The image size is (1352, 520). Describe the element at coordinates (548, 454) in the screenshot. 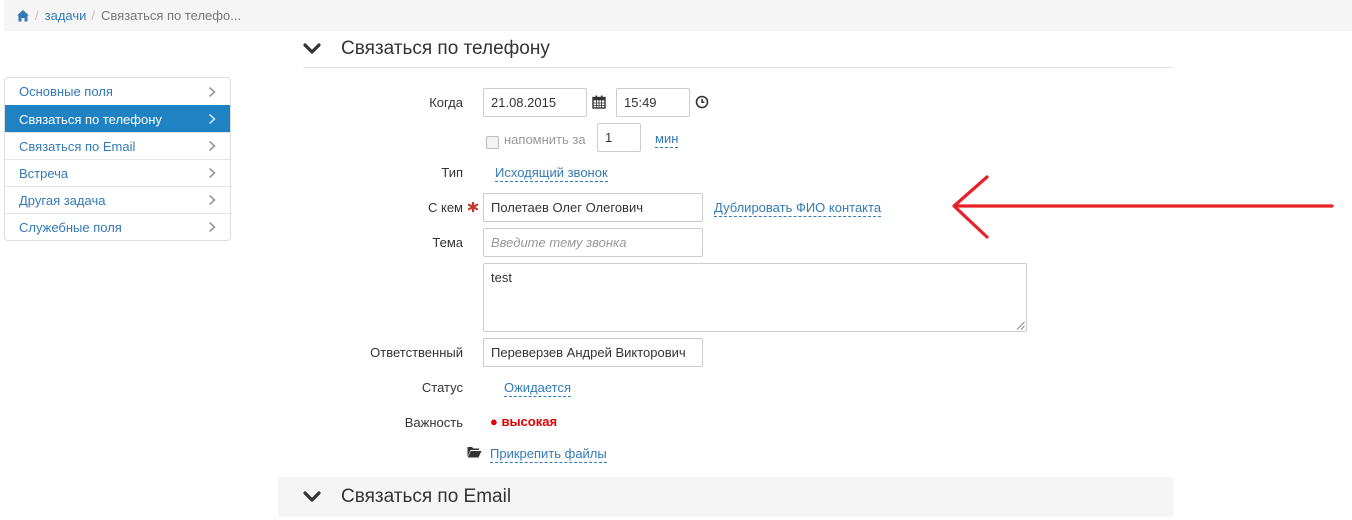

I see `attach-files-link: Прикрепить файлы` at that location.